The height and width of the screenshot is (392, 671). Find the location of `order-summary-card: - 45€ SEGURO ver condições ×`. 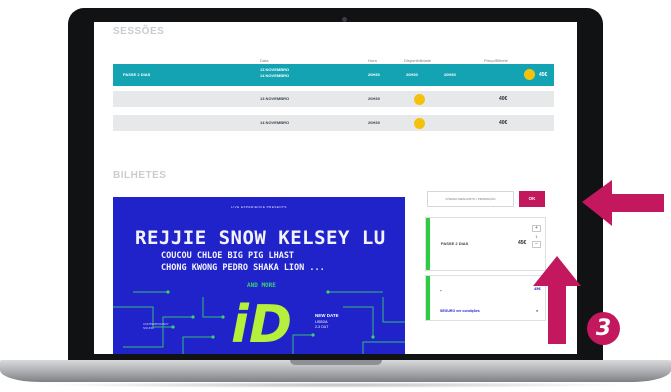

order-summary-card: - 45€ SEGURO ver condições × is located at coordinates (485, 298).